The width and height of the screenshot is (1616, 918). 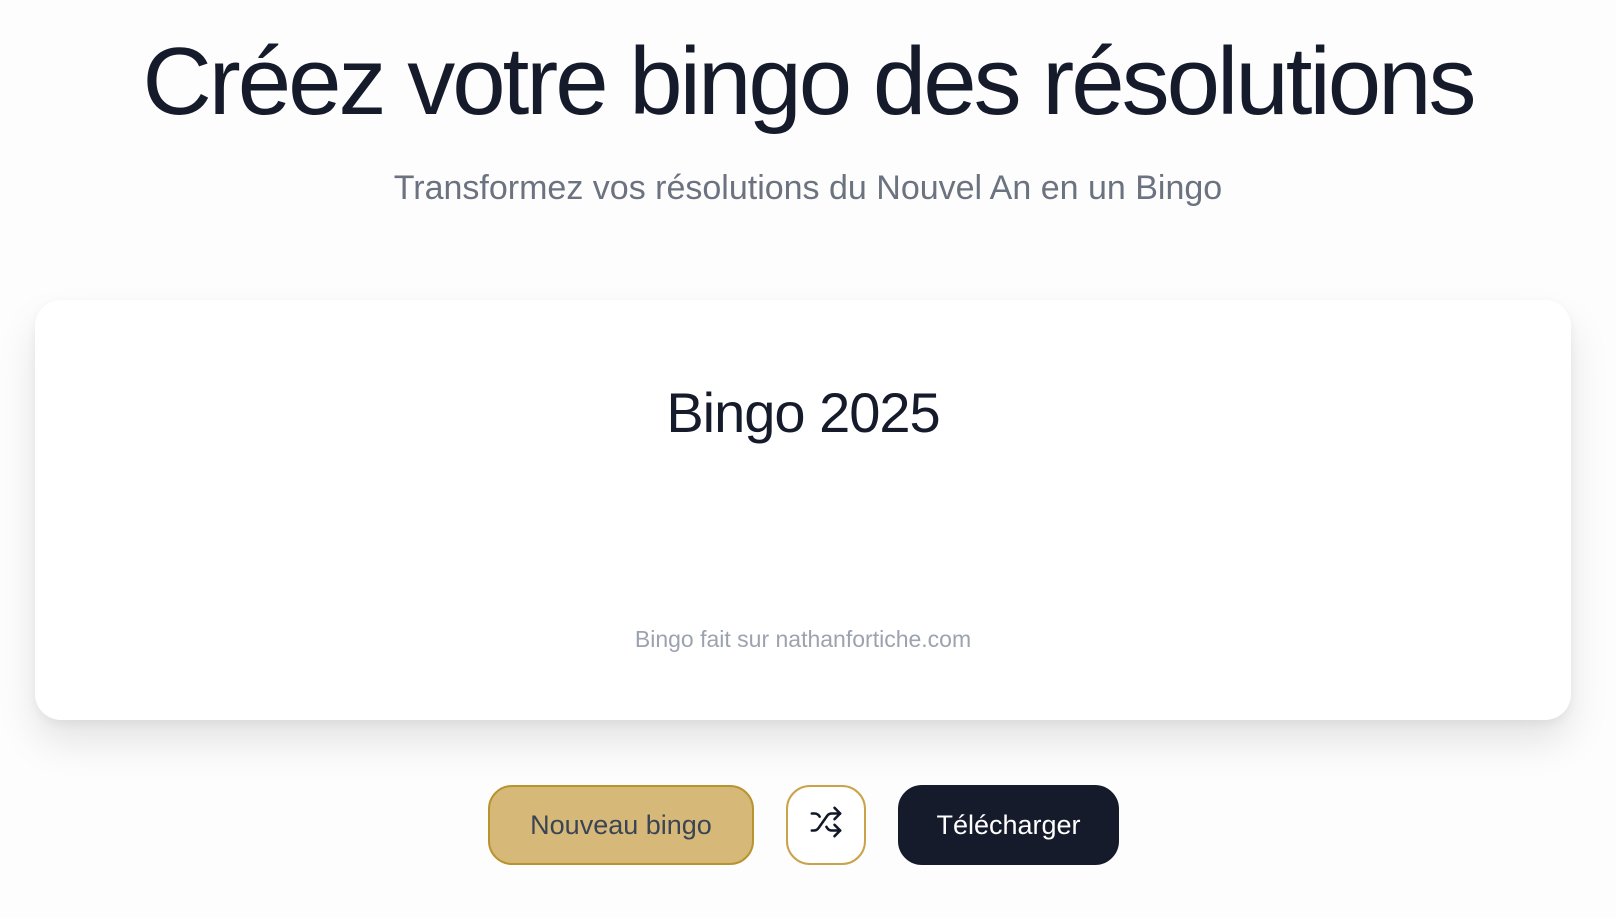 I want to click on new-bingo-button: Nouveau bingo, so click(x=621, y=825).